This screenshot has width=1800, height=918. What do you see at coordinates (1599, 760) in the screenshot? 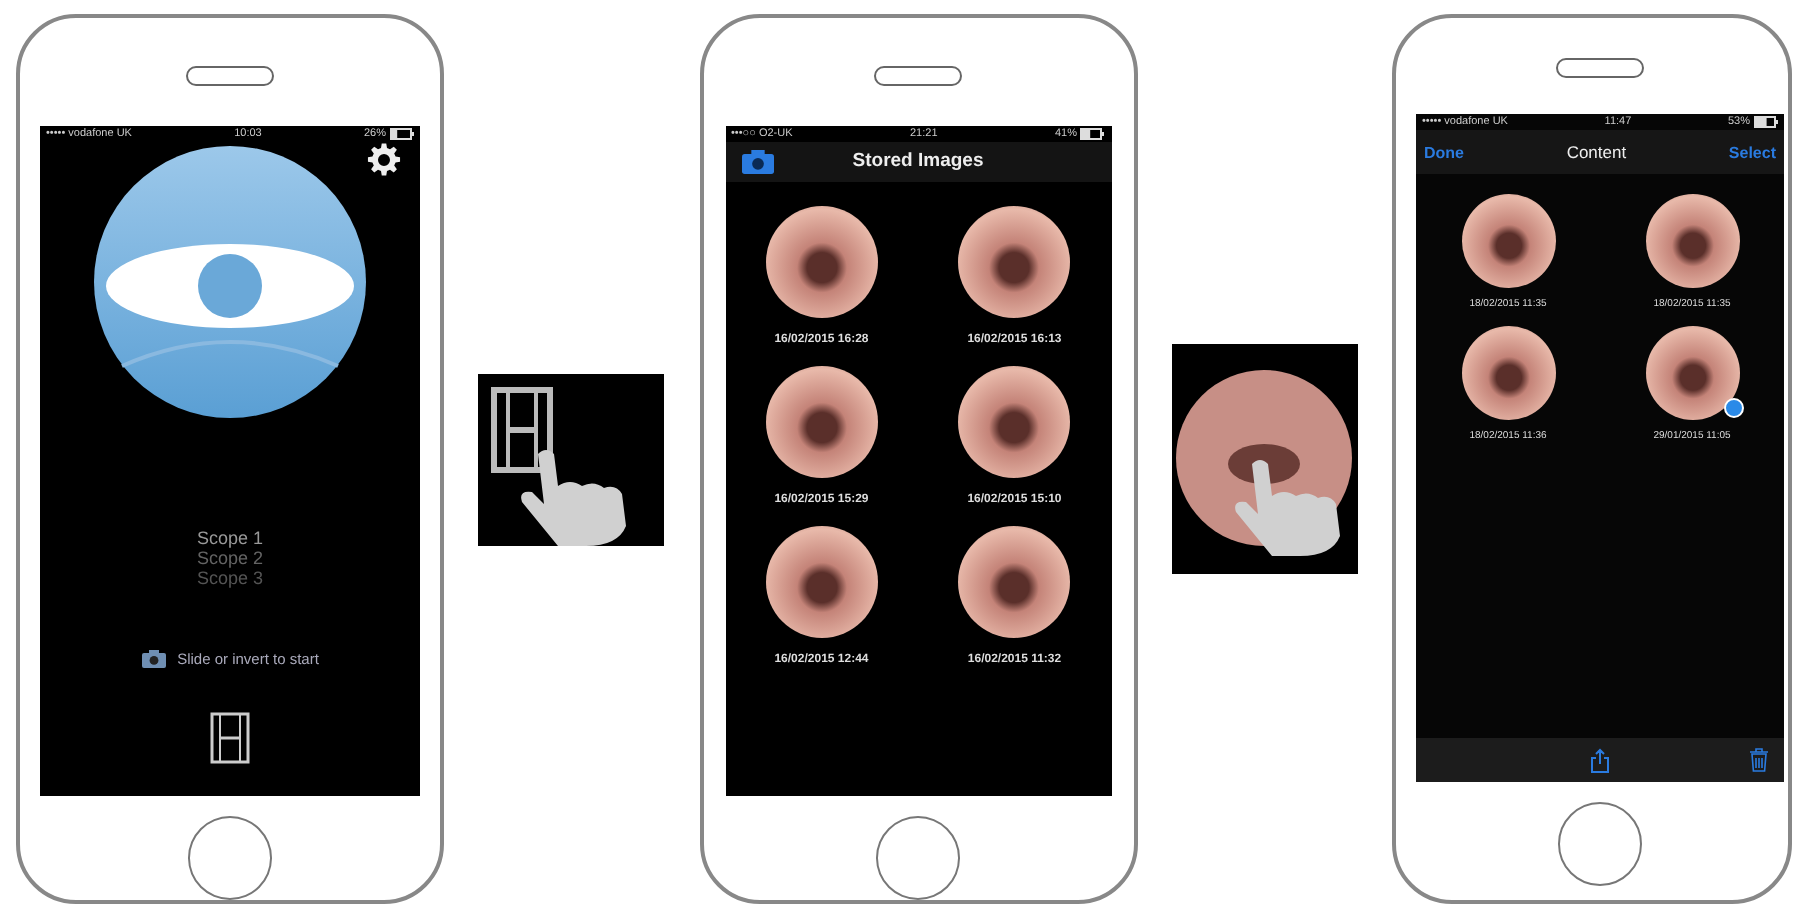
I see `share-icon` at bounding box center [1599, 760].